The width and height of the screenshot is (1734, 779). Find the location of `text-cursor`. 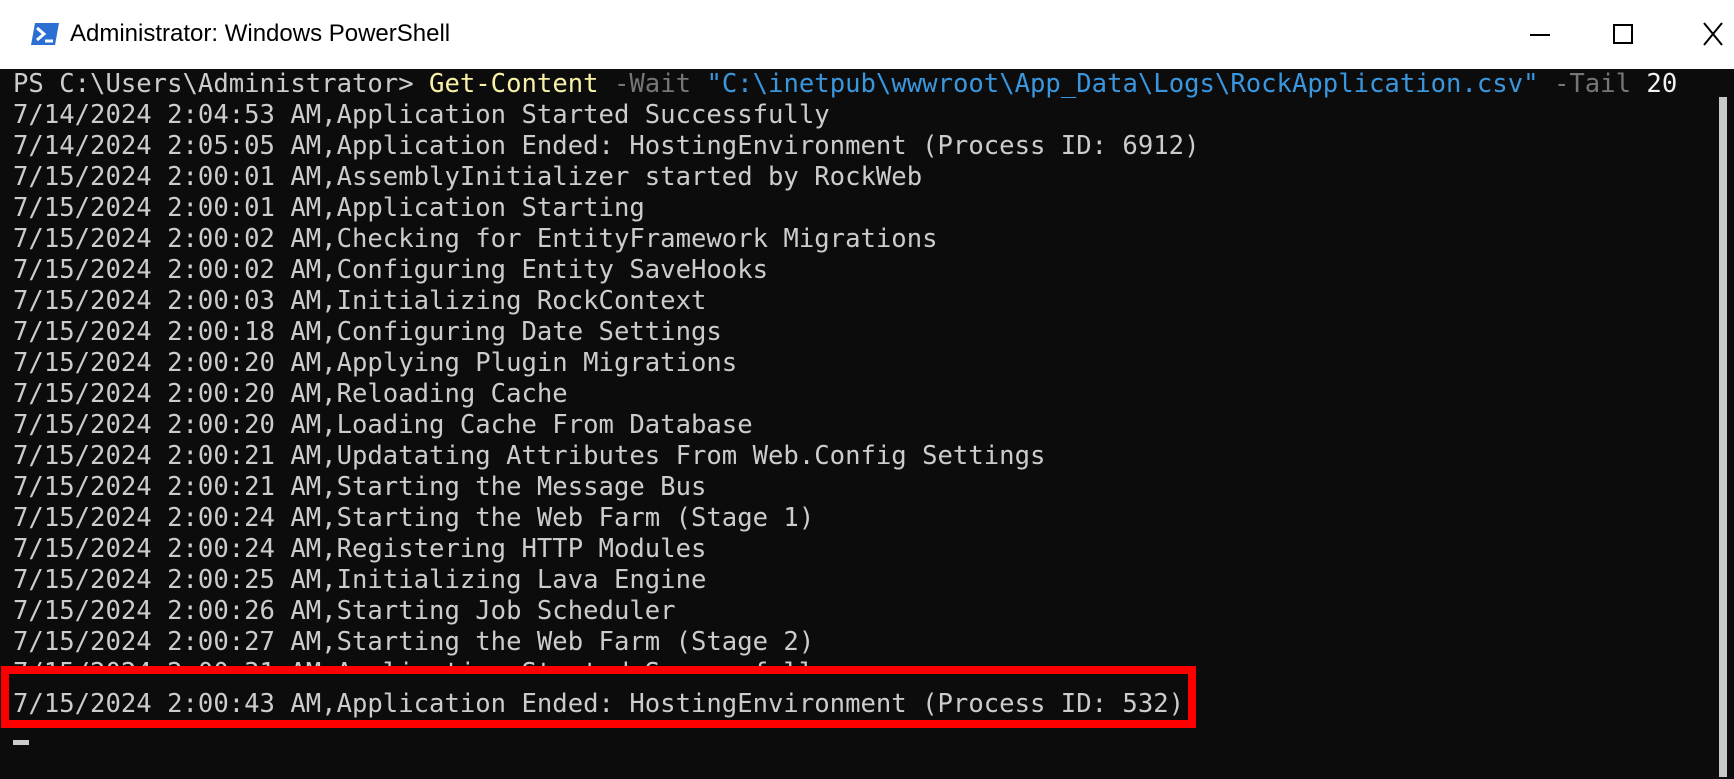

text-cursor is located at coordinates (21, 742).